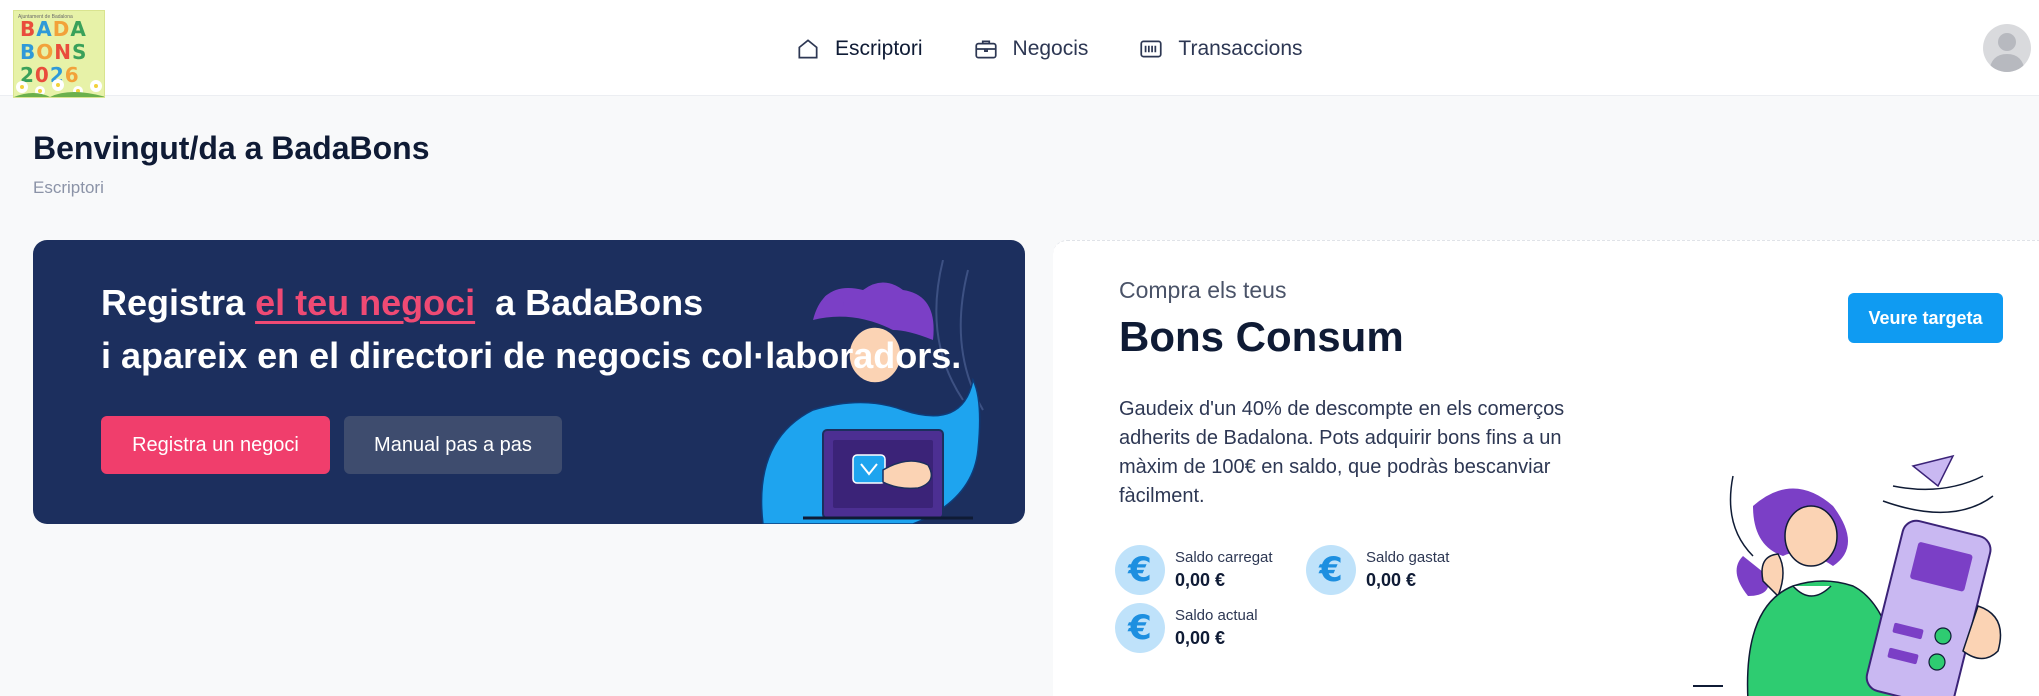  What do you see at coordinates (1925, 318) in the screenshot?
I see `view-card-button: Veure targeta` at bounding box center [1925, 318].